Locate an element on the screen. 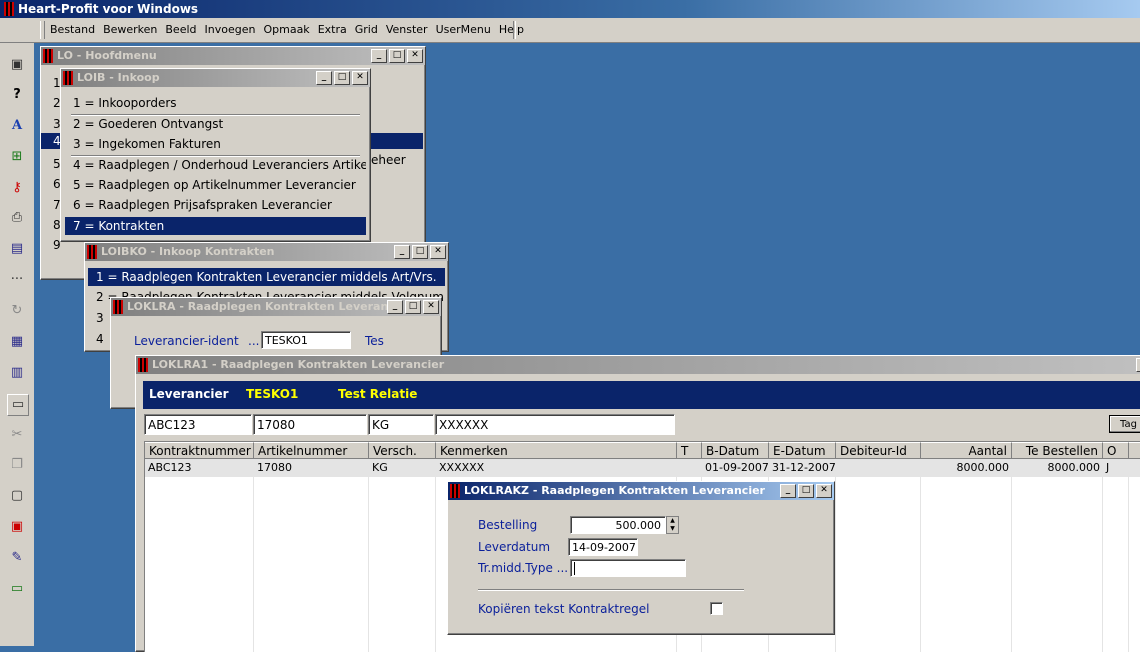 This screenshot has width=1140, height=652. lo-title-bar: LO - Hoofdmenu _ □ ✕ is located at coordinates (233, 56).